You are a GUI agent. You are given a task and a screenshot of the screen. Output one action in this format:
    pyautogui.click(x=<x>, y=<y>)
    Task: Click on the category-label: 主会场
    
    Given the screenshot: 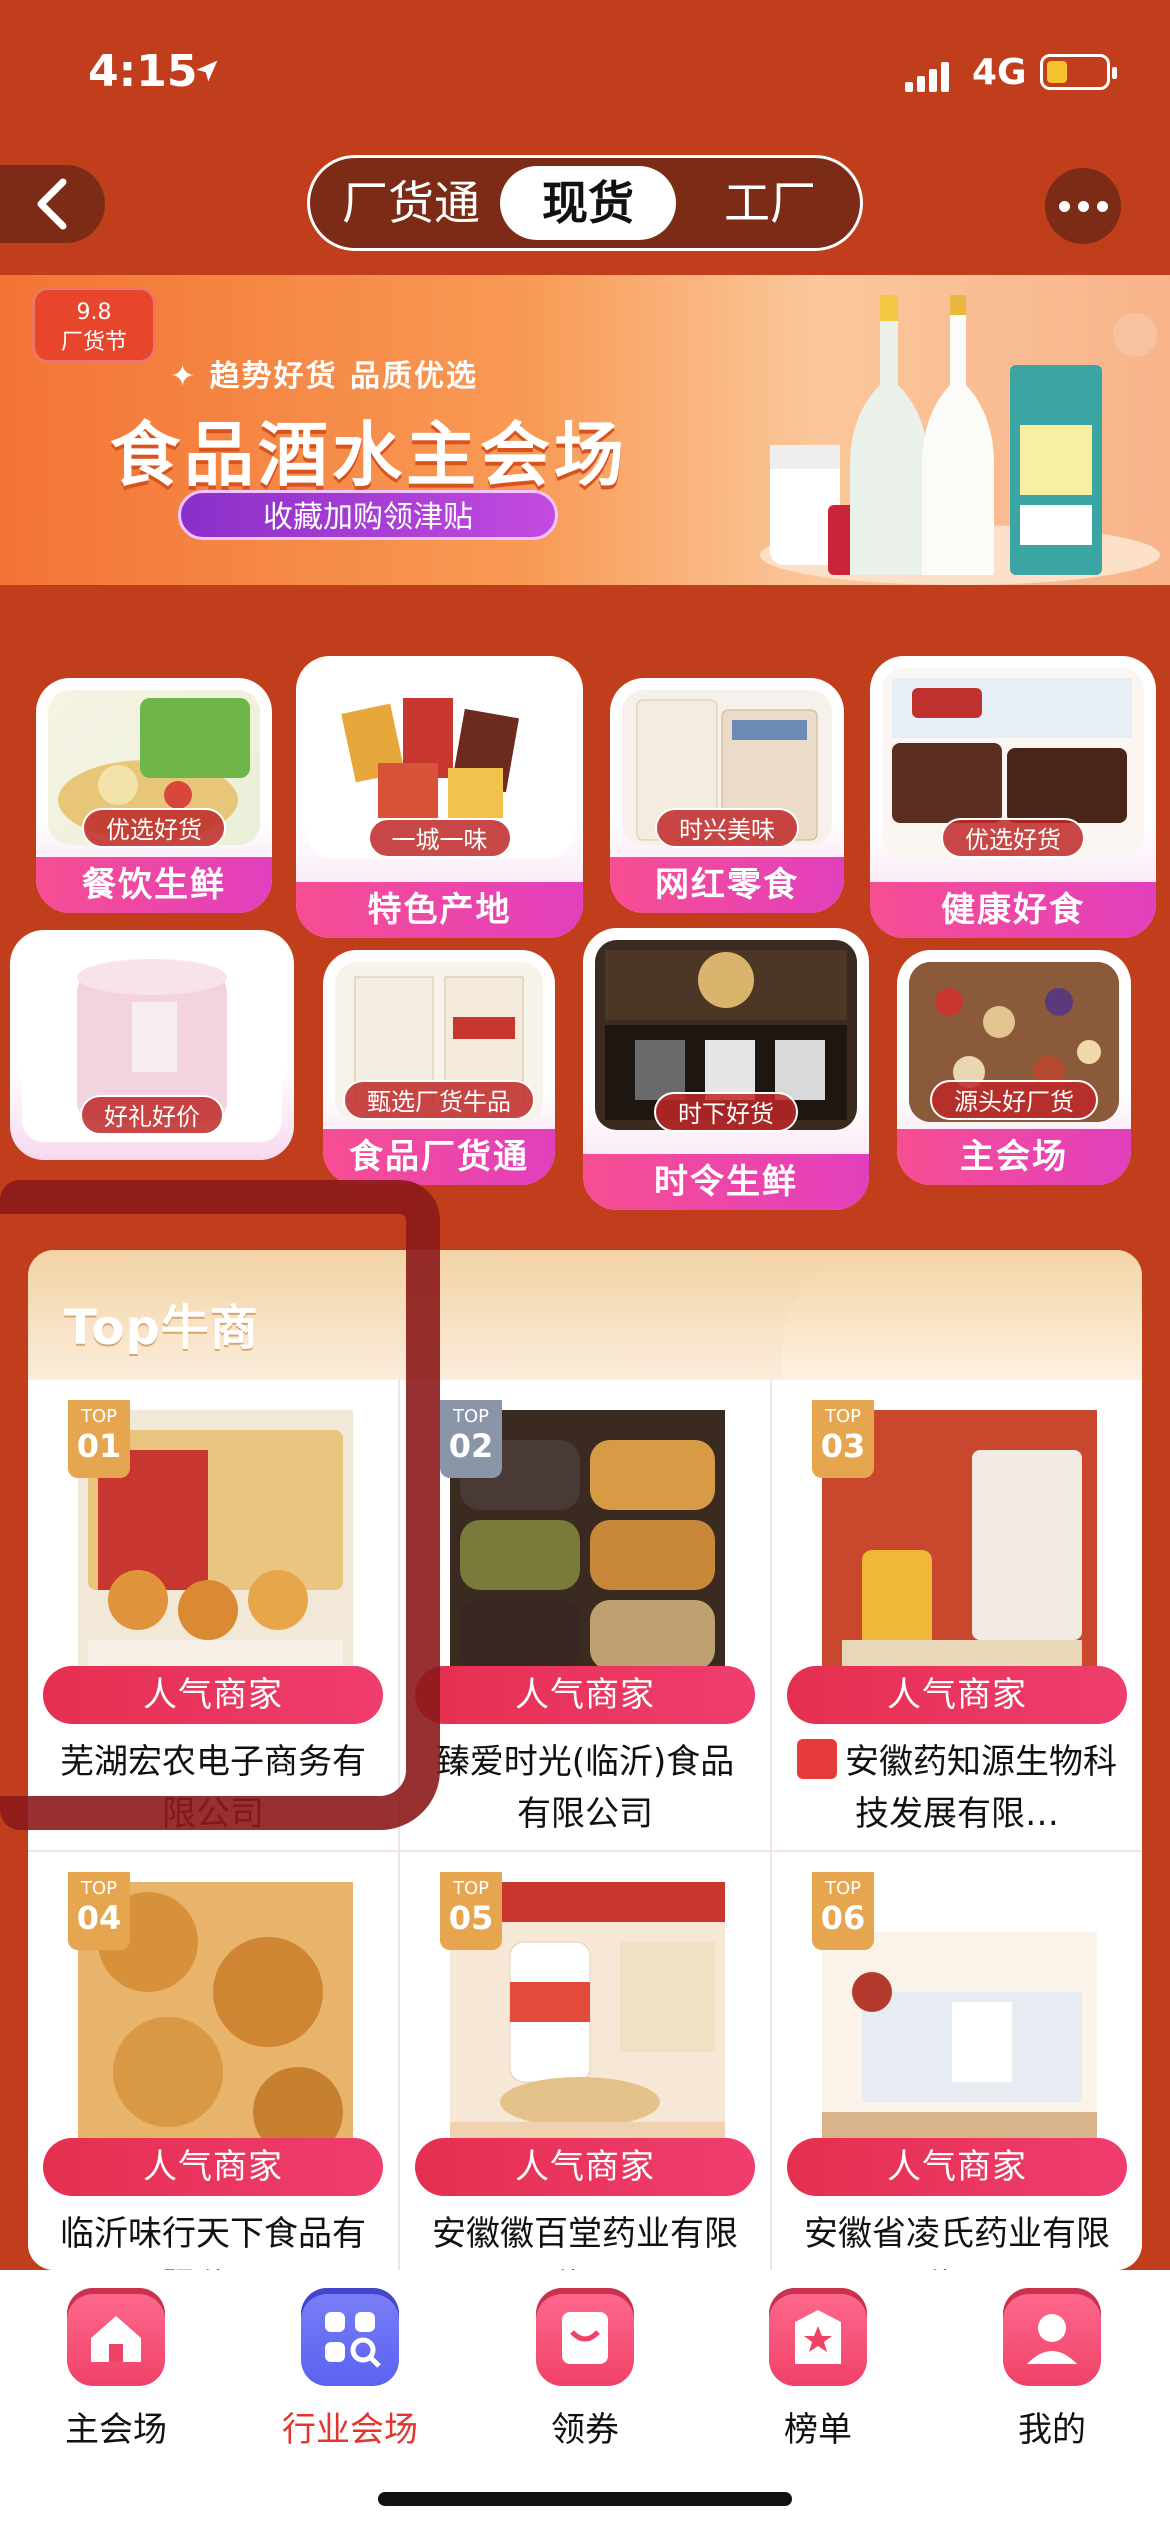 What is the action you would take?
    pyautogui.click(x=1014, y=1157)
    